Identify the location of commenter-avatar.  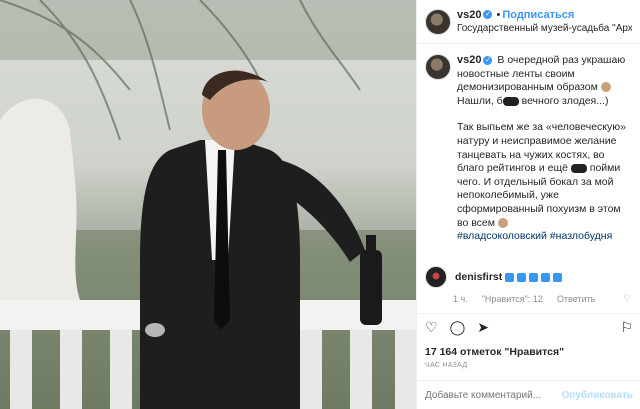
(436, 277).